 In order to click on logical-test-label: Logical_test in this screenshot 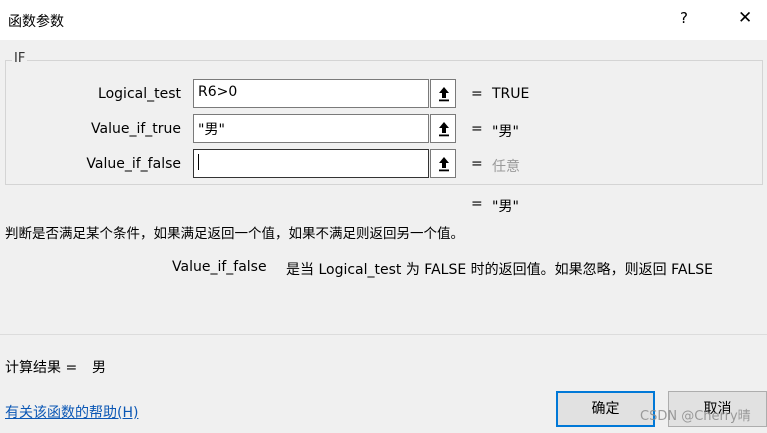, I will do `click(139, 94)`.